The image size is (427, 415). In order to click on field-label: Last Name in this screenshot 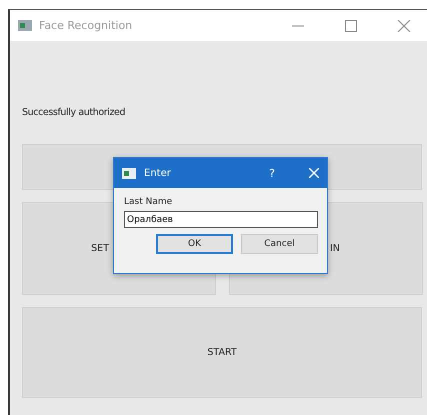, I will do `click(149, 202)`.